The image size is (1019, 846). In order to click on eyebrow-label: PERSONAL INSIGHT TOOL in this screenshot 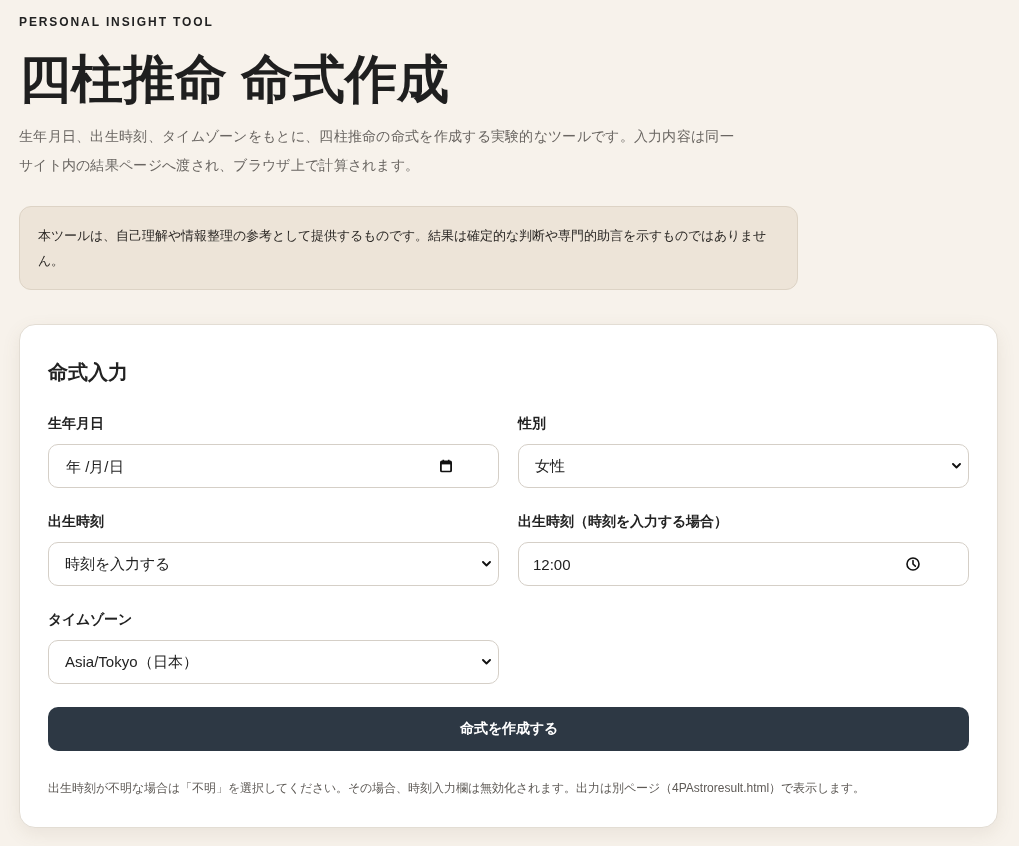, I will do `click(116, 22)`.